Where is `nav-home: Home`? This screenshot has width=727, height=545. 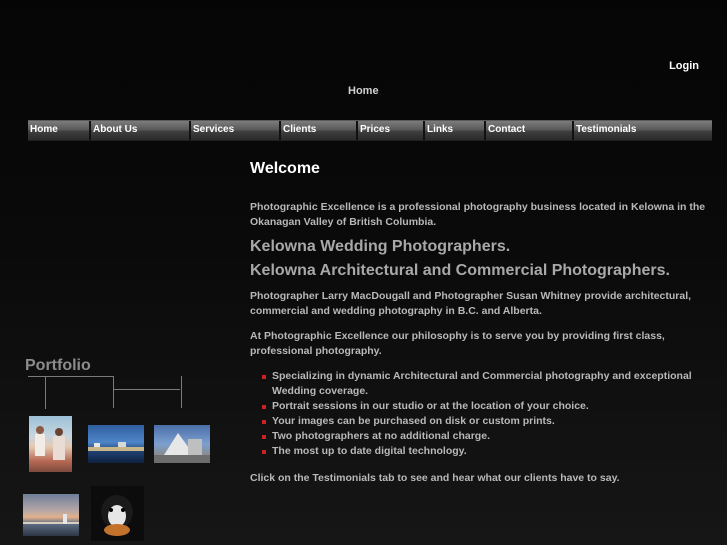
nav-home: Home is located at coordinates (59, 130).